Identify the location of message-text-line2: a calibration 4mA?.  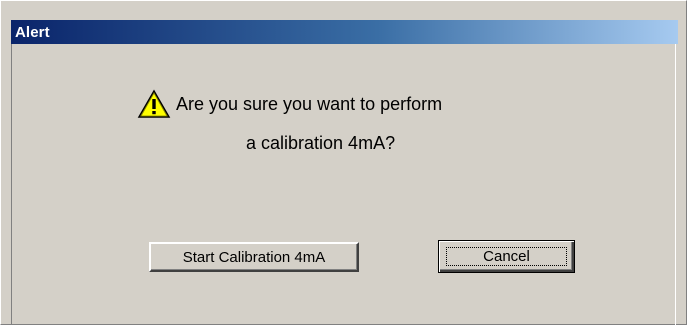
(321, 143).